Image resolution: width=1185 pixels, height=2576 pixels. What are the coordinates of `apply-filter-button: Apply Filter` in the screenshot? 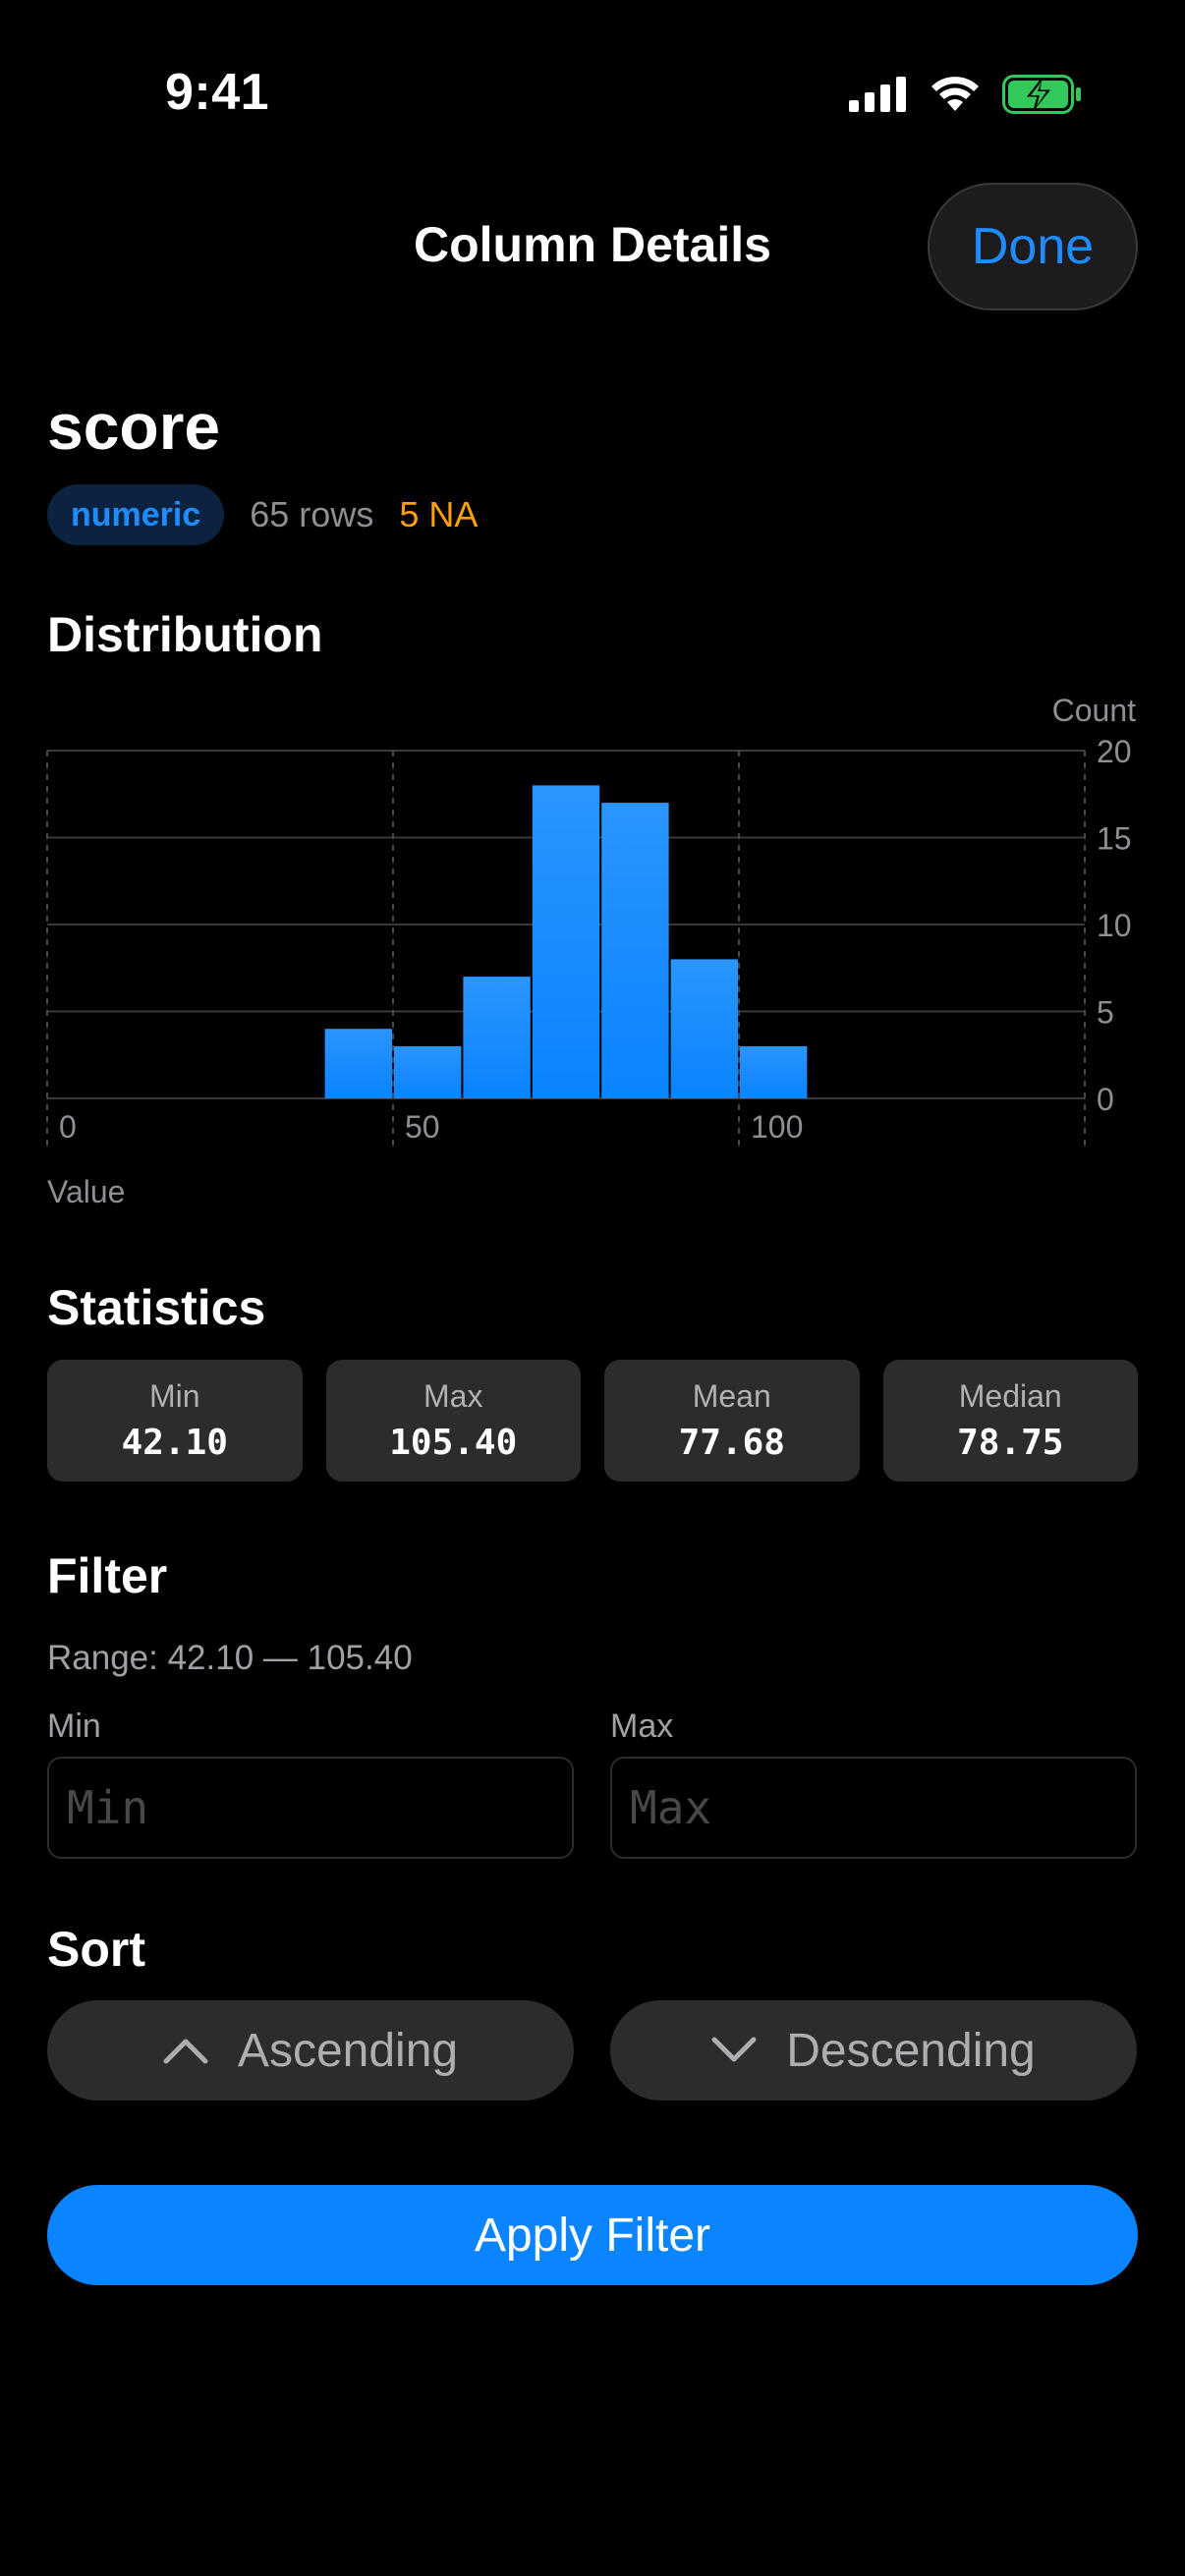 It's located at (592, 2235).